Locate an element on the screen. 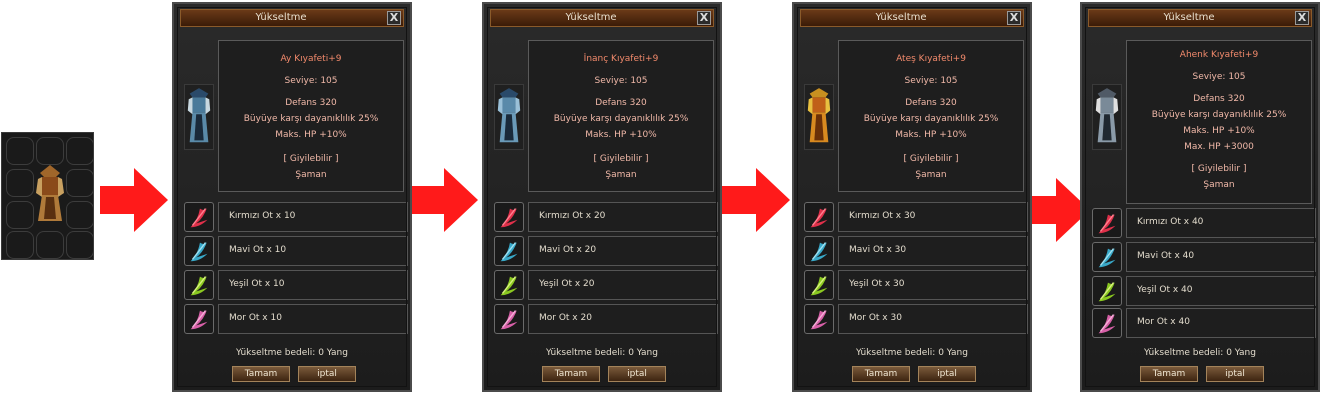 This screenshot has width=1323, height=395. material-row: Kırmızı Ot x 40 is located at coordinates (1204, 223).